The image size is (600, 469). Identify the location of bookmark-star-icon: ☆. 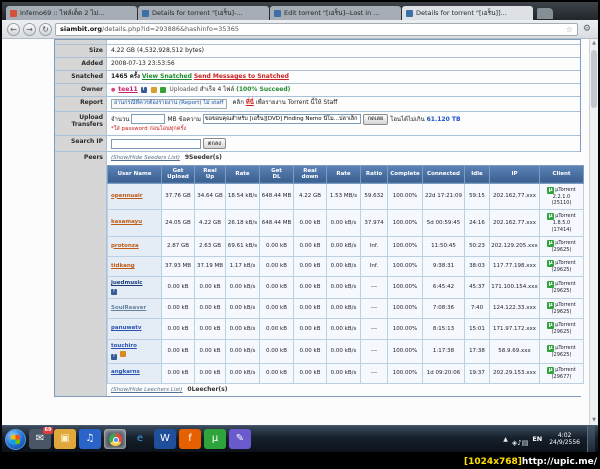
(569, 29).